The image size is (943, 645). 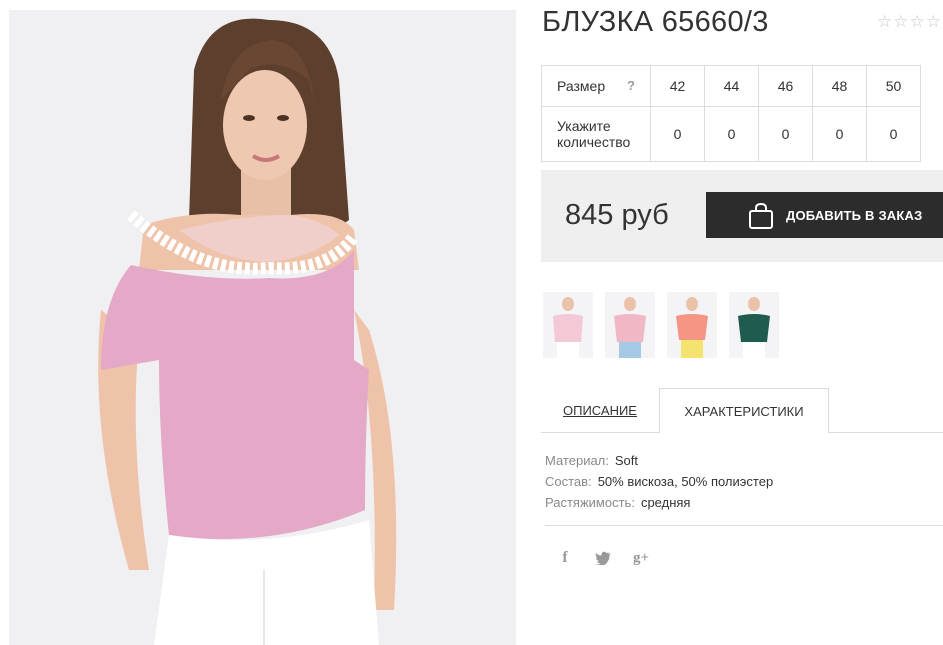 What do you see at coordinates (655, 22) in the screenshot?
I see `product-title: БЛУЗКА 65660/3` at bounding box center [655, 22].